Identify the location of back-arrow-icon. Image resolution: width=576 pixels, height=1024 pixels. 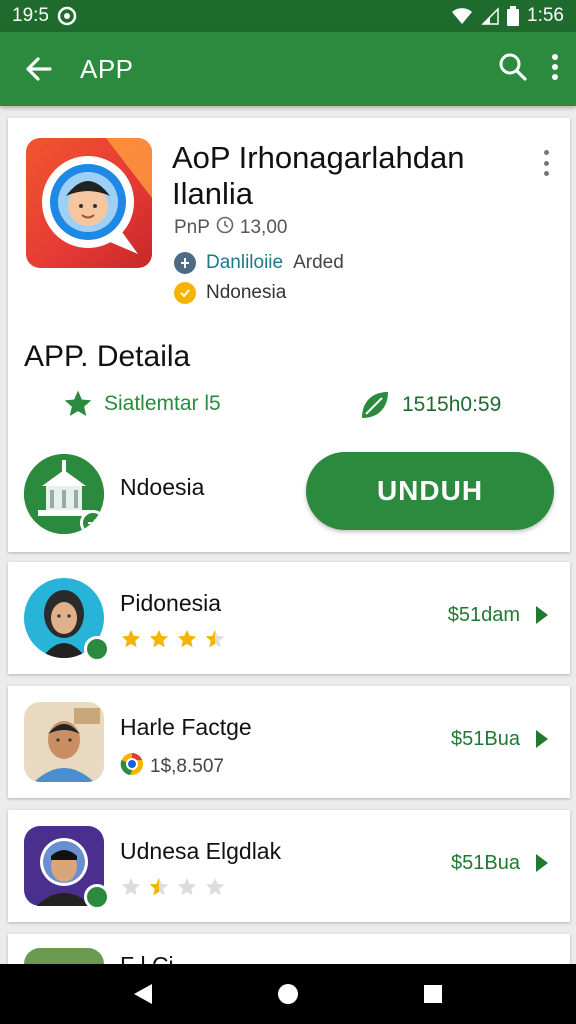
(39, 69).